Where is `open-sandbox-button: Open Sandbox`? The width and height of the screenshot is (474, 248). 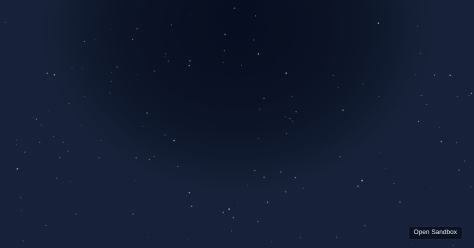 open-sandbox-button: Open Sandbox is located at coordinates (435, 233).